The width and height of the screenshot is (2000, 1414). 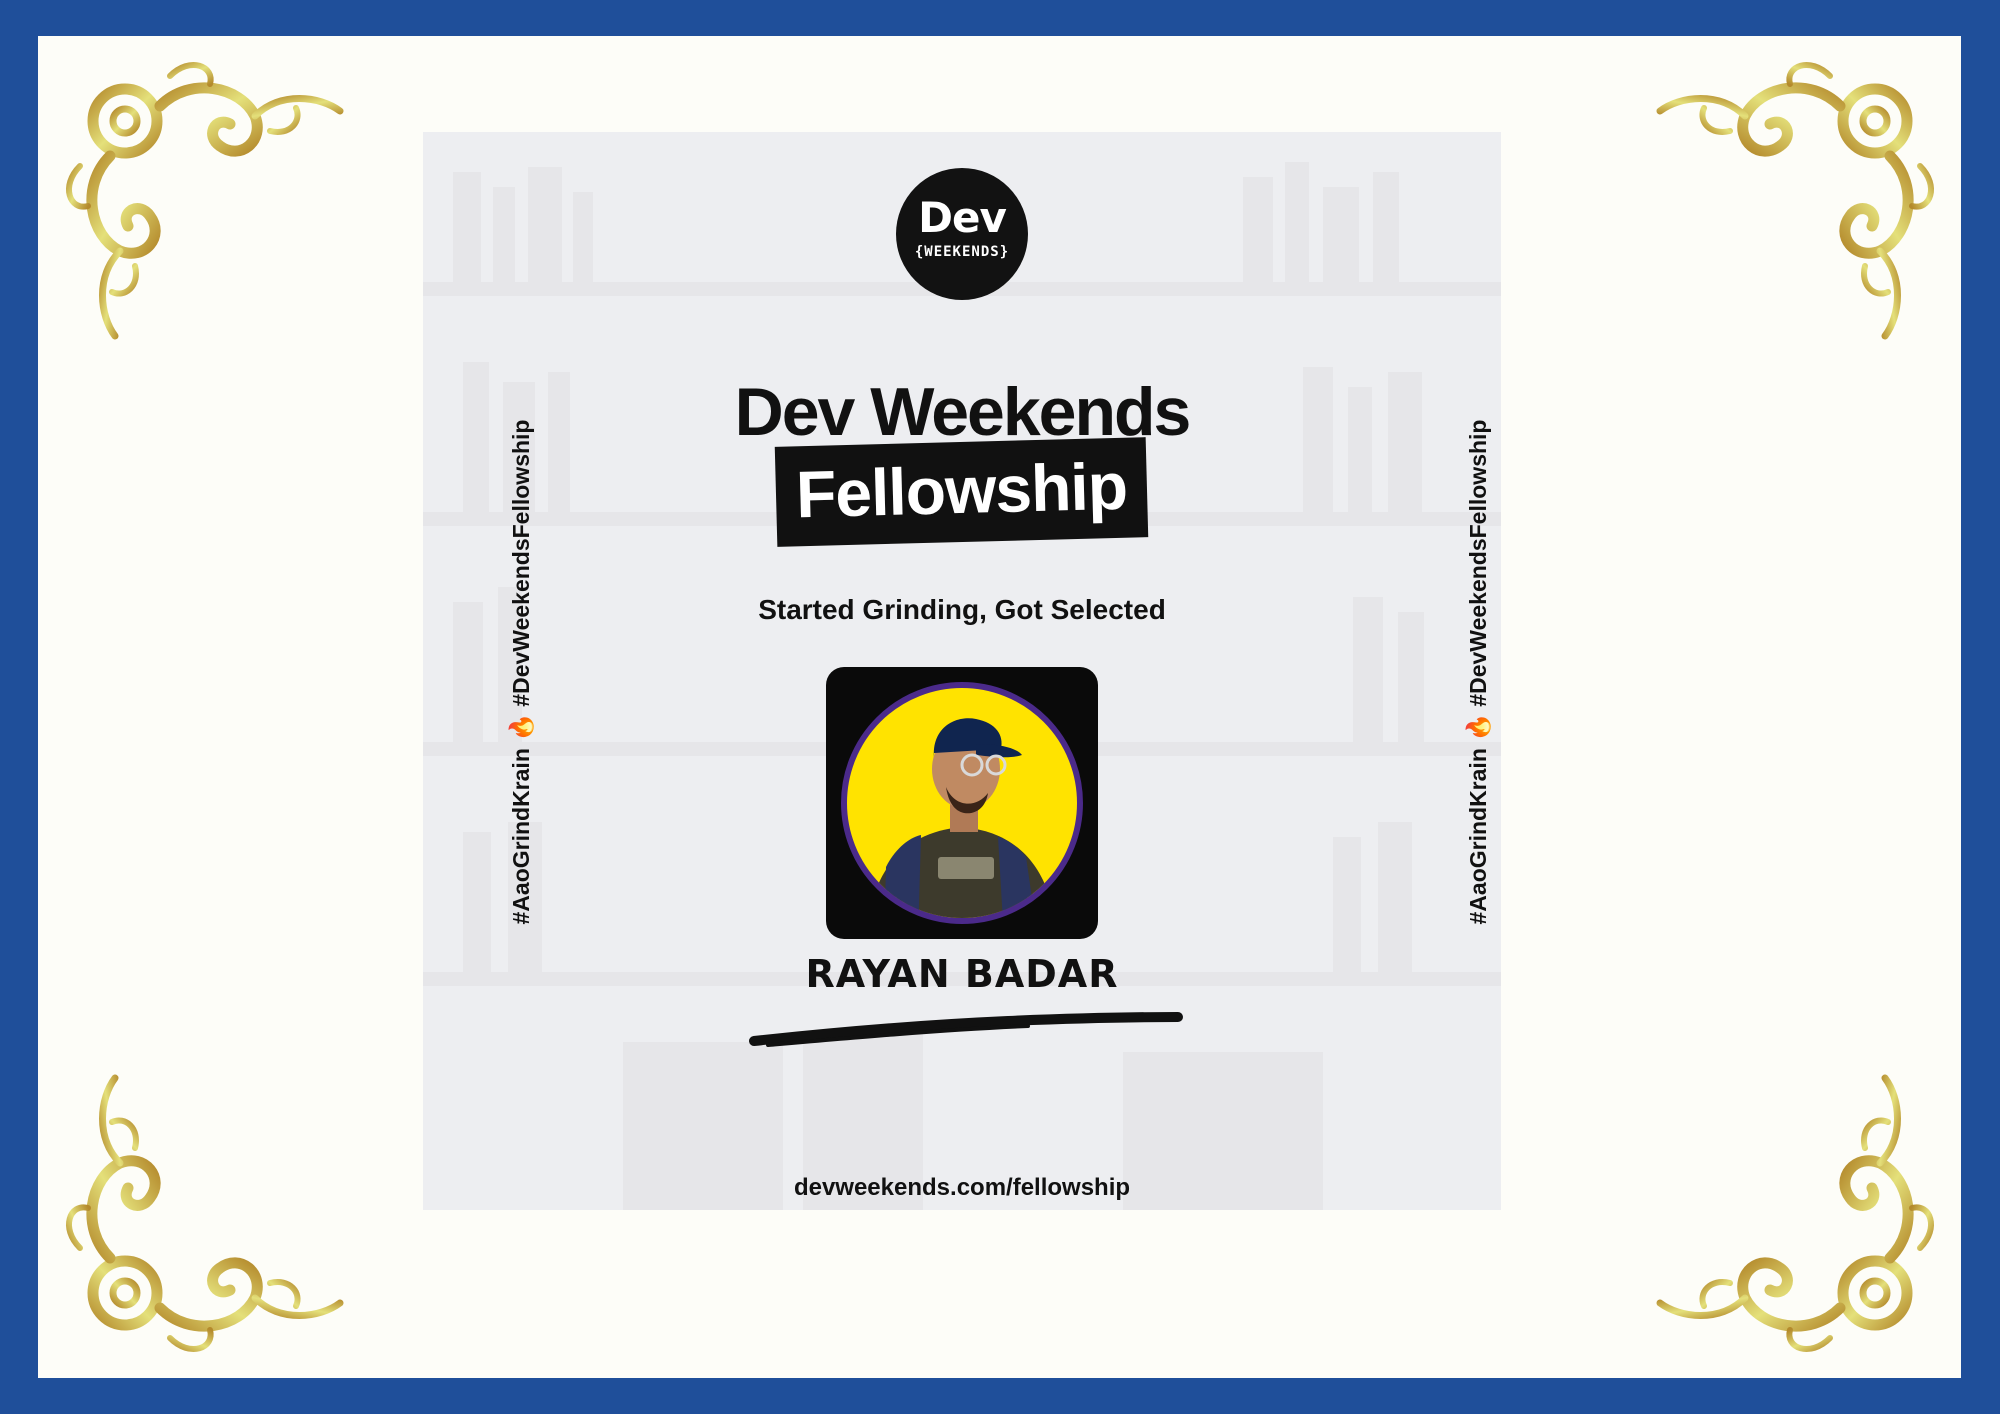 I want to click on hashtag-strip-left: #AaoGrindKrain 🔥 #DevWeekendsFellowship, so click(x=521, y=672).